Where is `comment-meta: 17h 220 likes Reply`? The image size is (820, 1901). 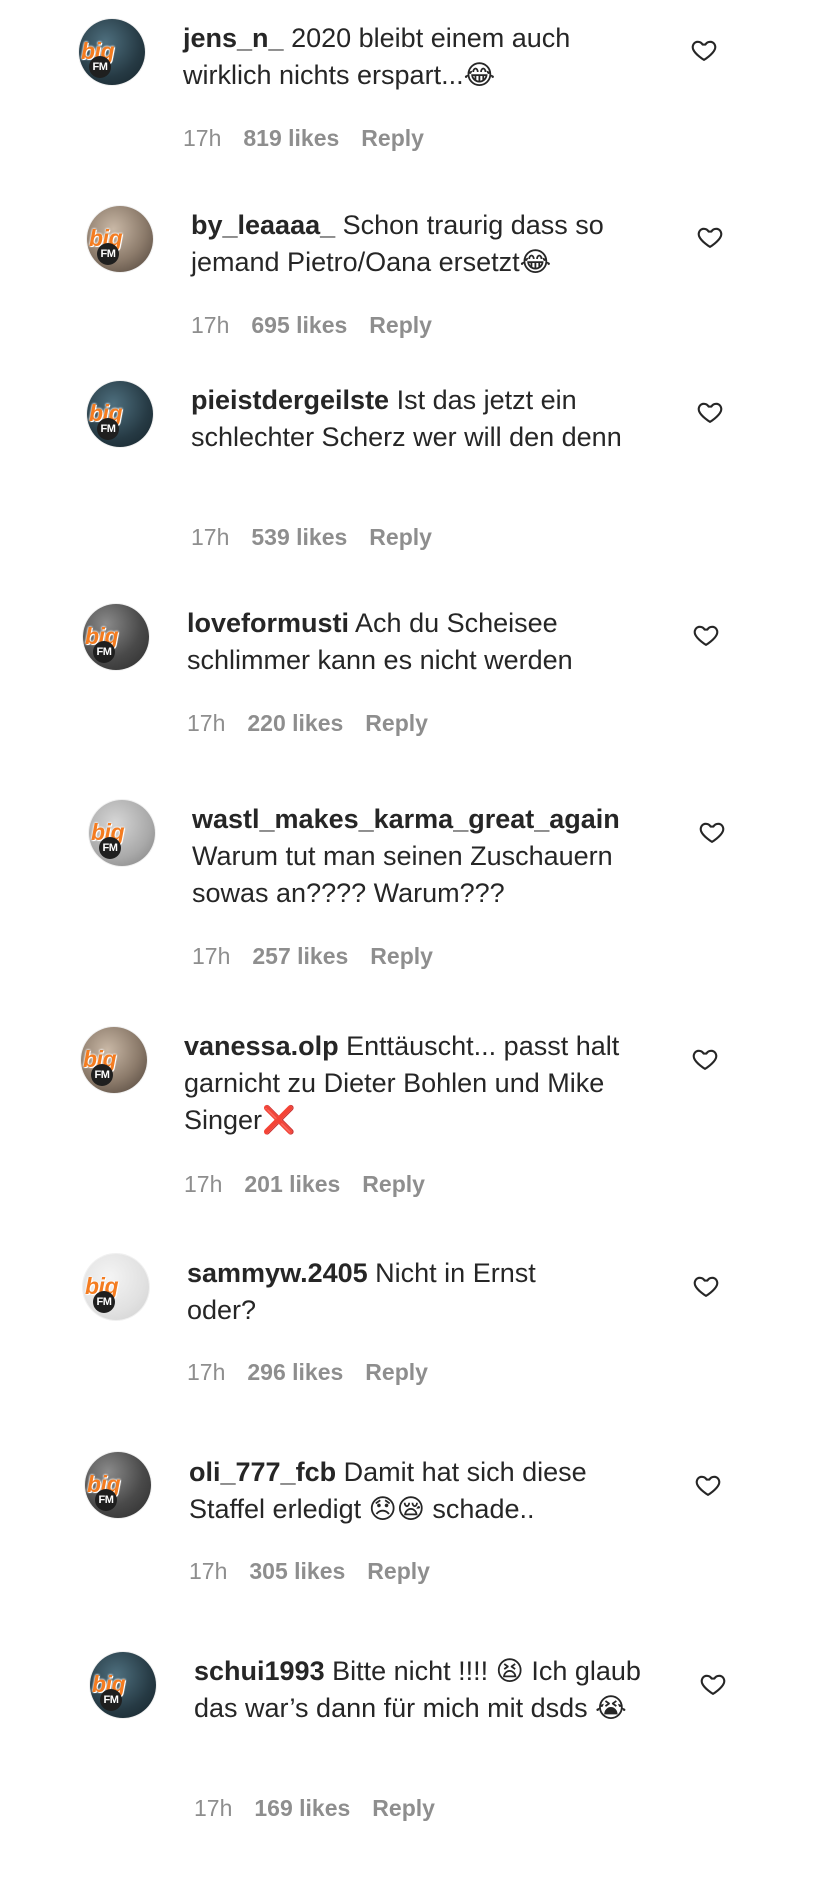
comment-meta: 17h 220 likes Reply is located at coordinates (318, 723).